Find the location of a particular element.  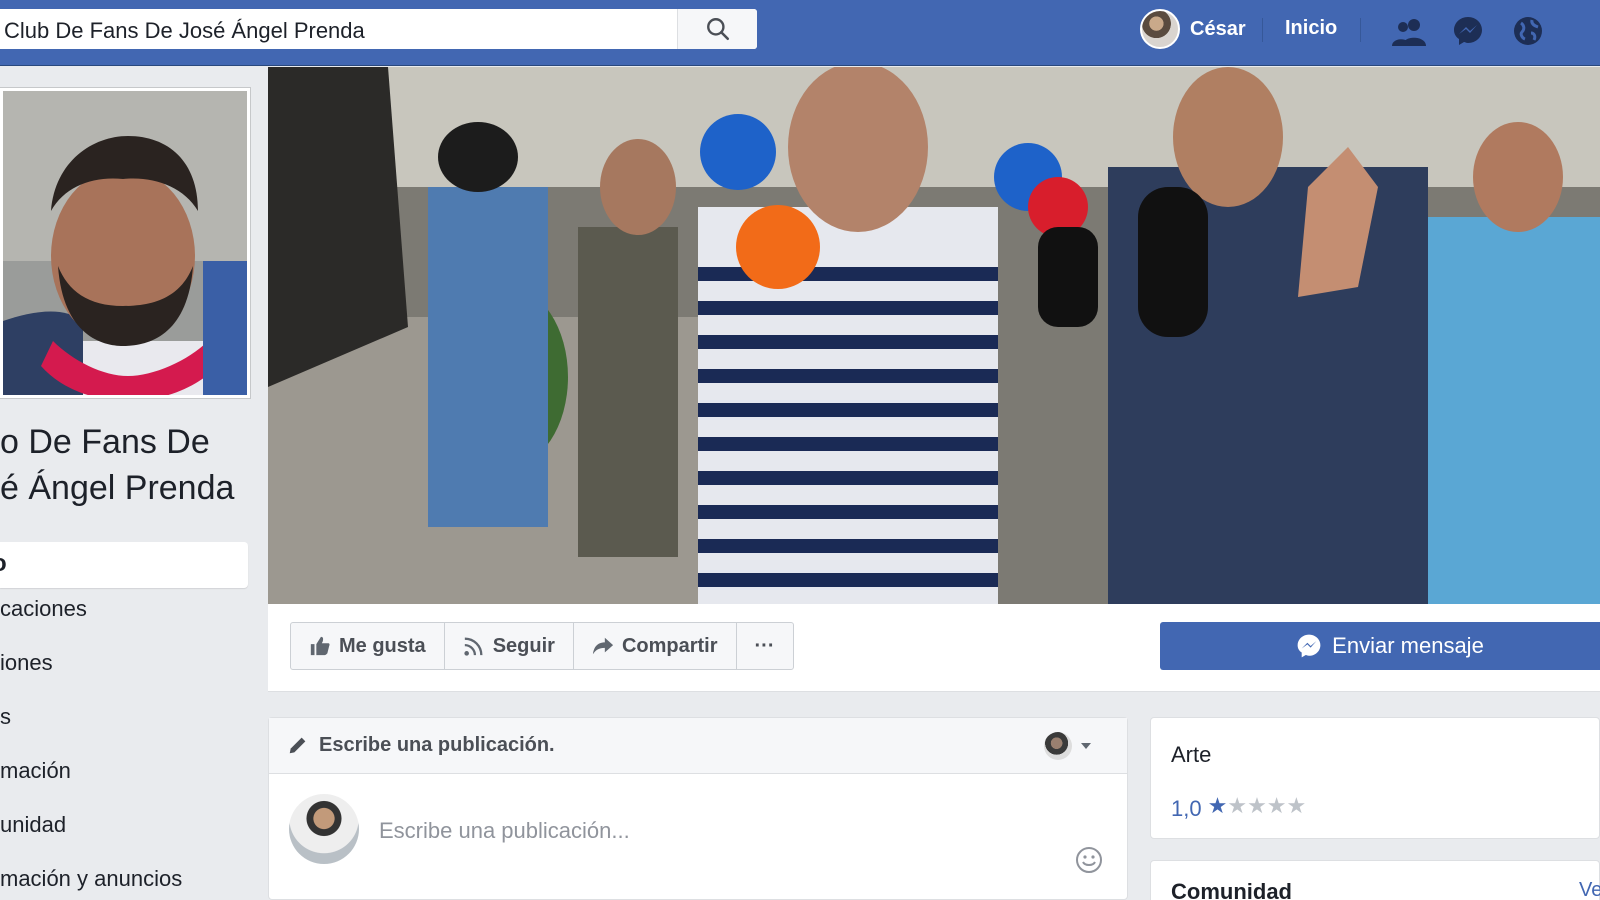

emoji-icon is located at coordinates (1089, 860).